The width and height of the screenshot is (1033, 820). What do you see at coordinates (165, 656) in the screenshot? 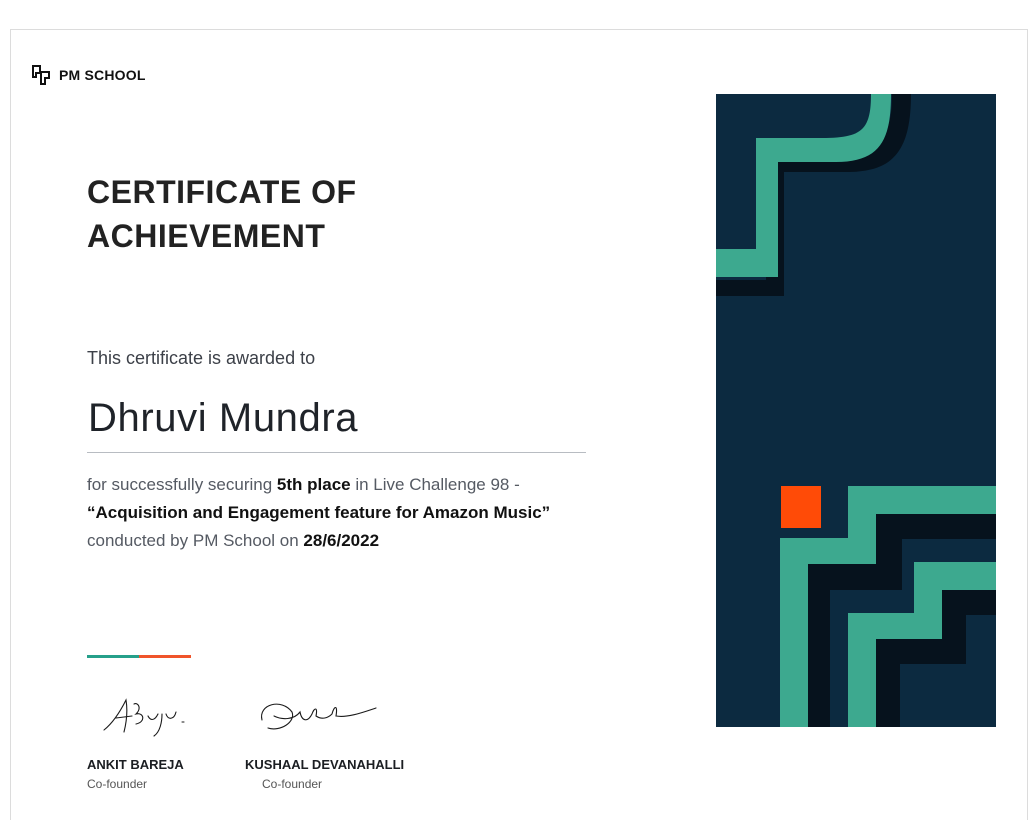
I see `accent-rule-orange` at bounding box center [165, 656].